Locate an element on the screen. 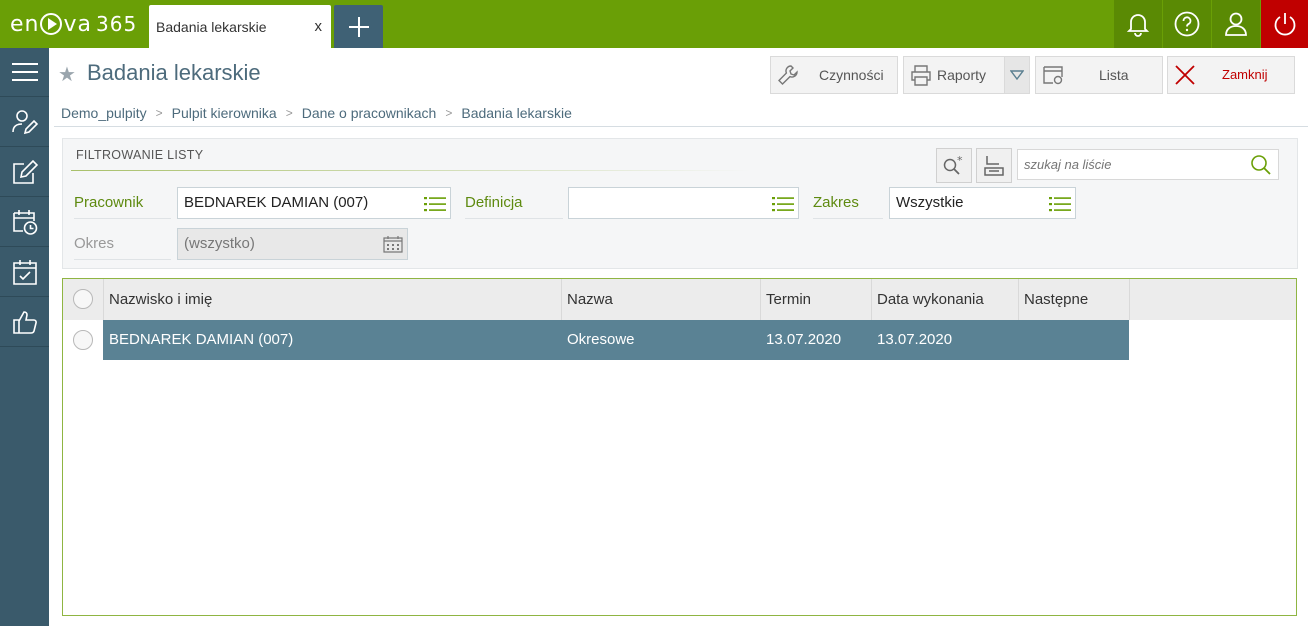  search-icon is located at coordinates (1261, 165).